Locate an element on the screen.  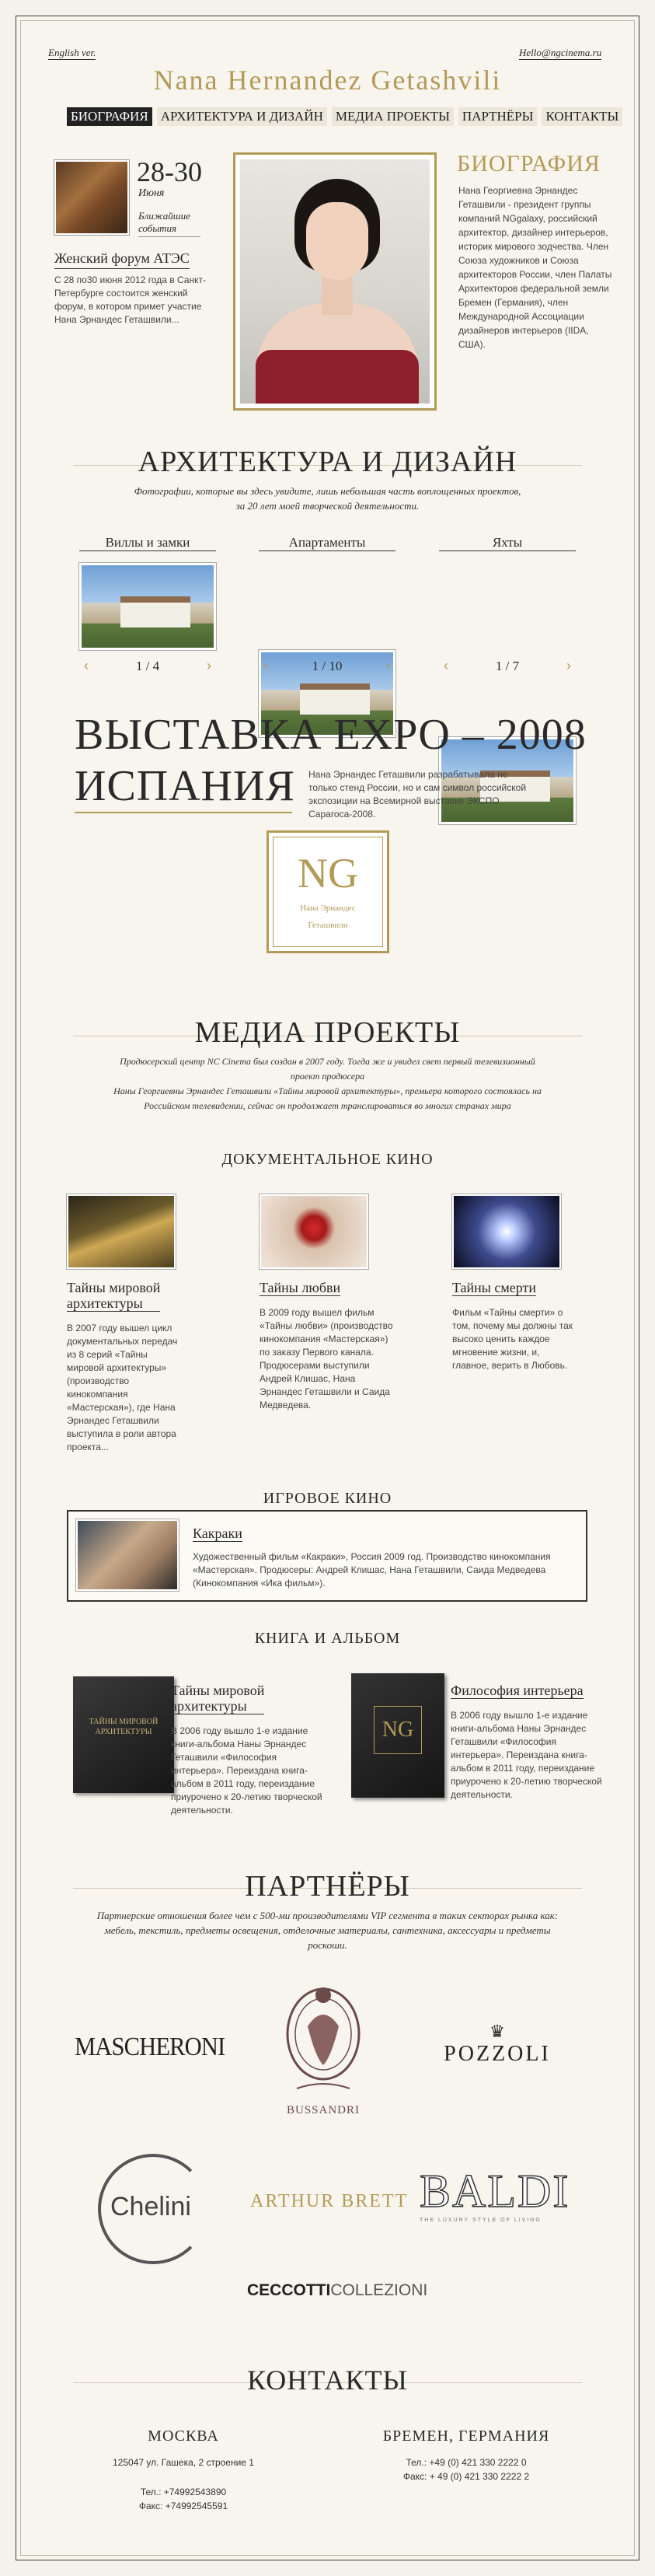
partner-tagline-baldi: THE LUXURY STYLE OF LIVING is located at coordinates (481, 2220).